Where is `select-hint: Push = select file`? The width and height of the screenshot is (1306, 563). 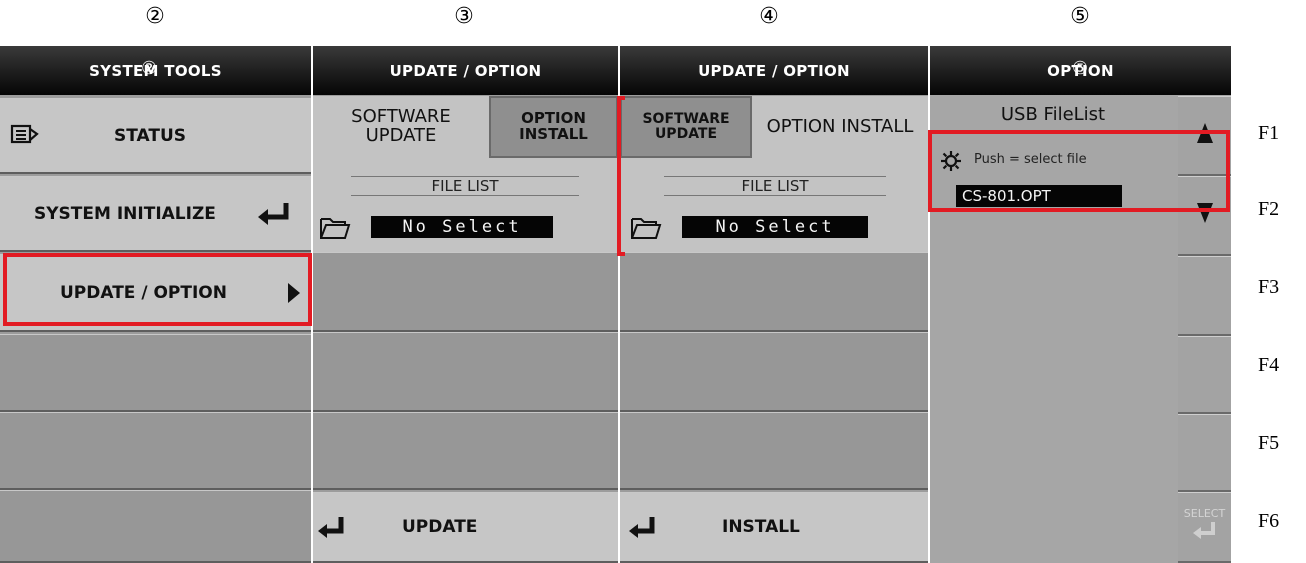 select-hint: Push = select file is located at coordinates (1030, 159).